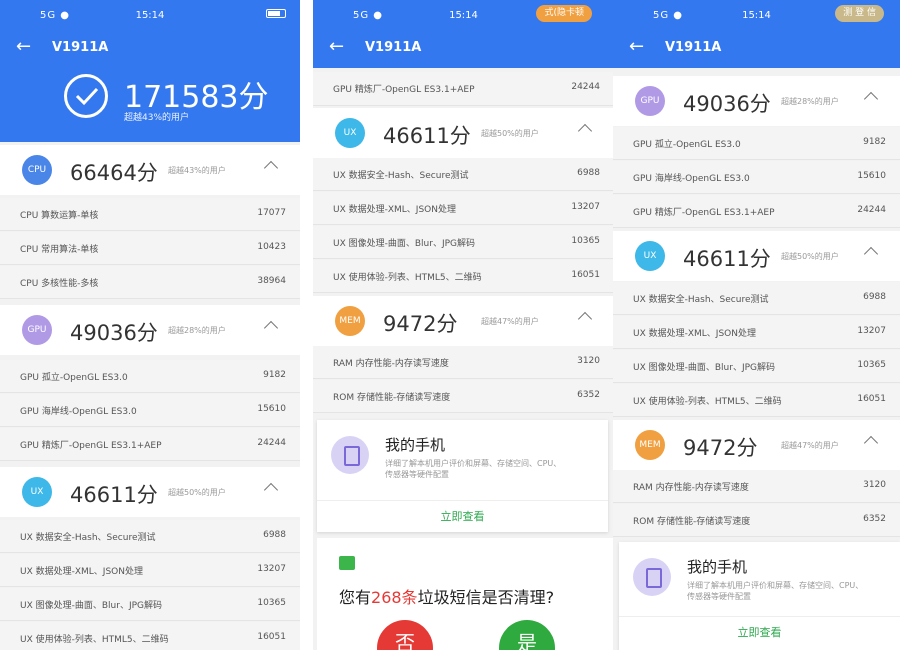 This screenshot has width=900, height=650. I want to click on no-button: 否, so click(405, 635).